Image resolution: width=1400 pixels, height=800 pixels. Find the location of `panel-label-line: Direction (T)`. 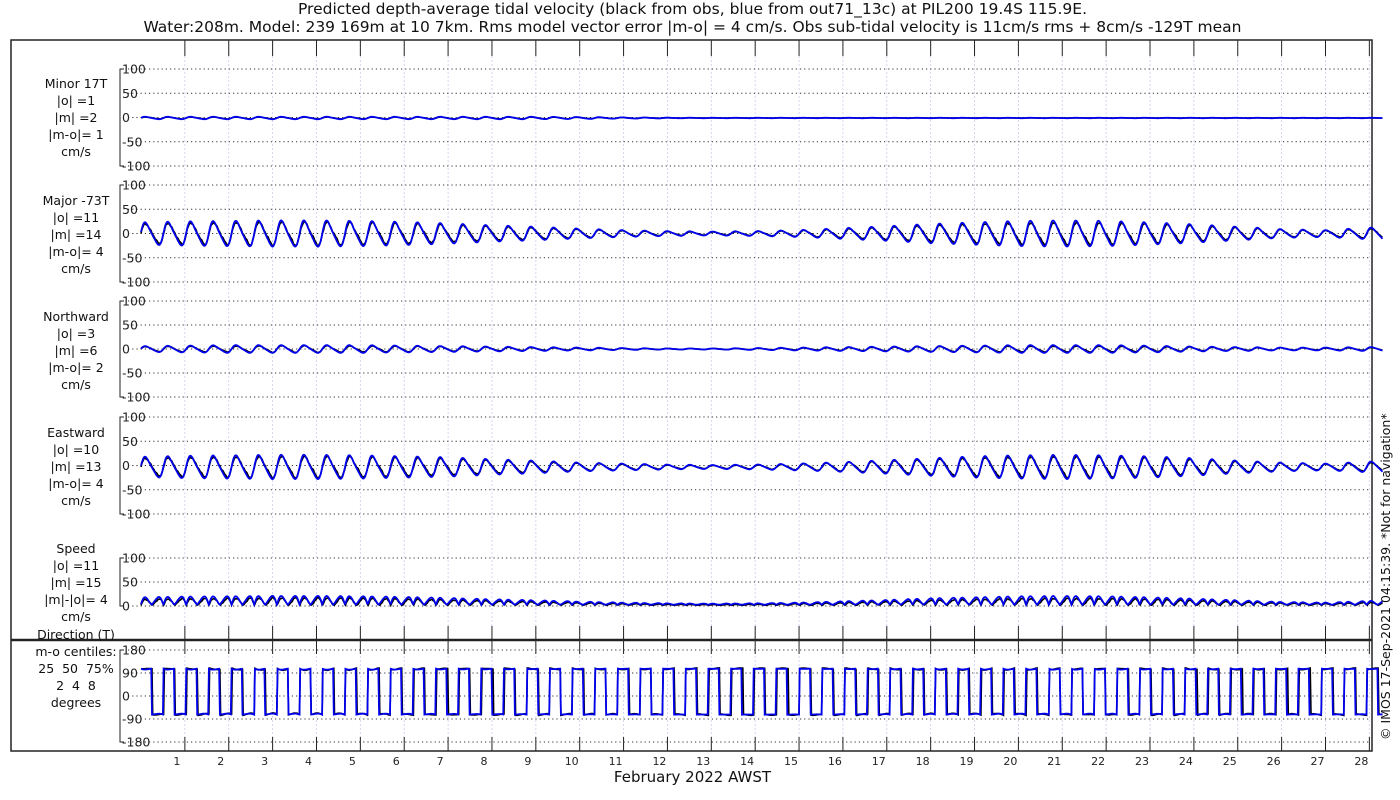

panel-label-line: Direction (T) is located at coordinates (76, 634).